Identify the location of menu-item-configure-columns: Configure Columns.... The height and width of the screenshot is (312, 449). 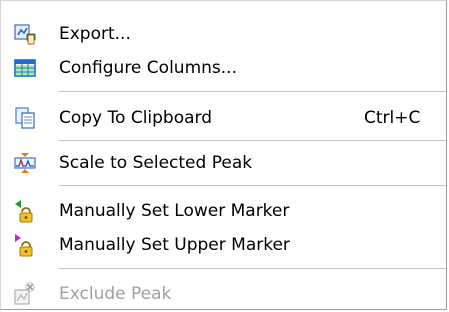
(223, 68).